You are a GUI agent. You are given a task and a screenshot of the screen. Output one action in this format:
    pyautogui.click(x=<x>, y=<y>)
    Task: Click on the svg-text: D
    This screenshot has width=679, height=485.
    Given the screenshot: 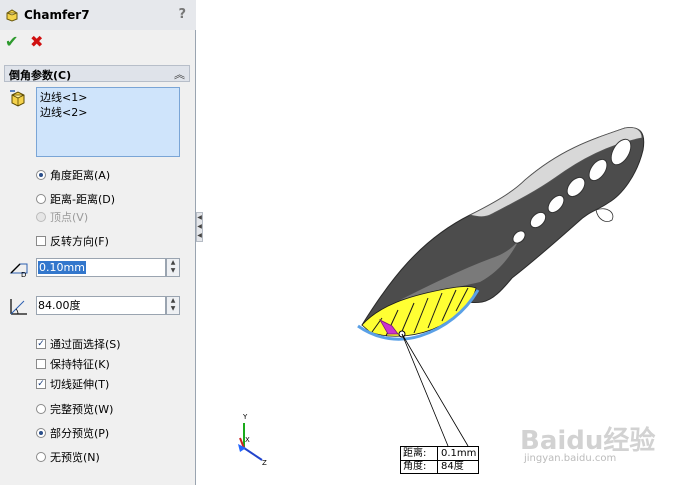 What is the action you would take?
    pyautogui.click(x=23, y=274)
    